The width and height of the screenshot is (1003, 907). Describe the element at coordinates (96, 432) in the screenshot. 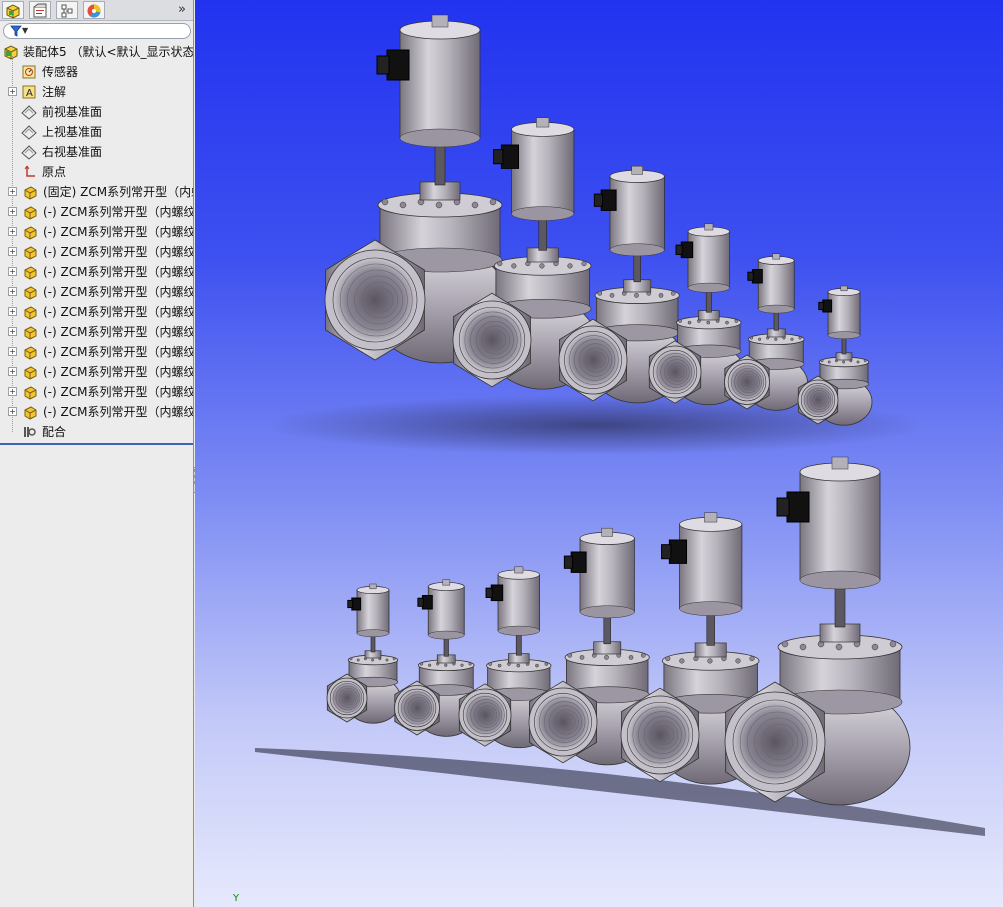

I see `tree-item: 配合` at that location.